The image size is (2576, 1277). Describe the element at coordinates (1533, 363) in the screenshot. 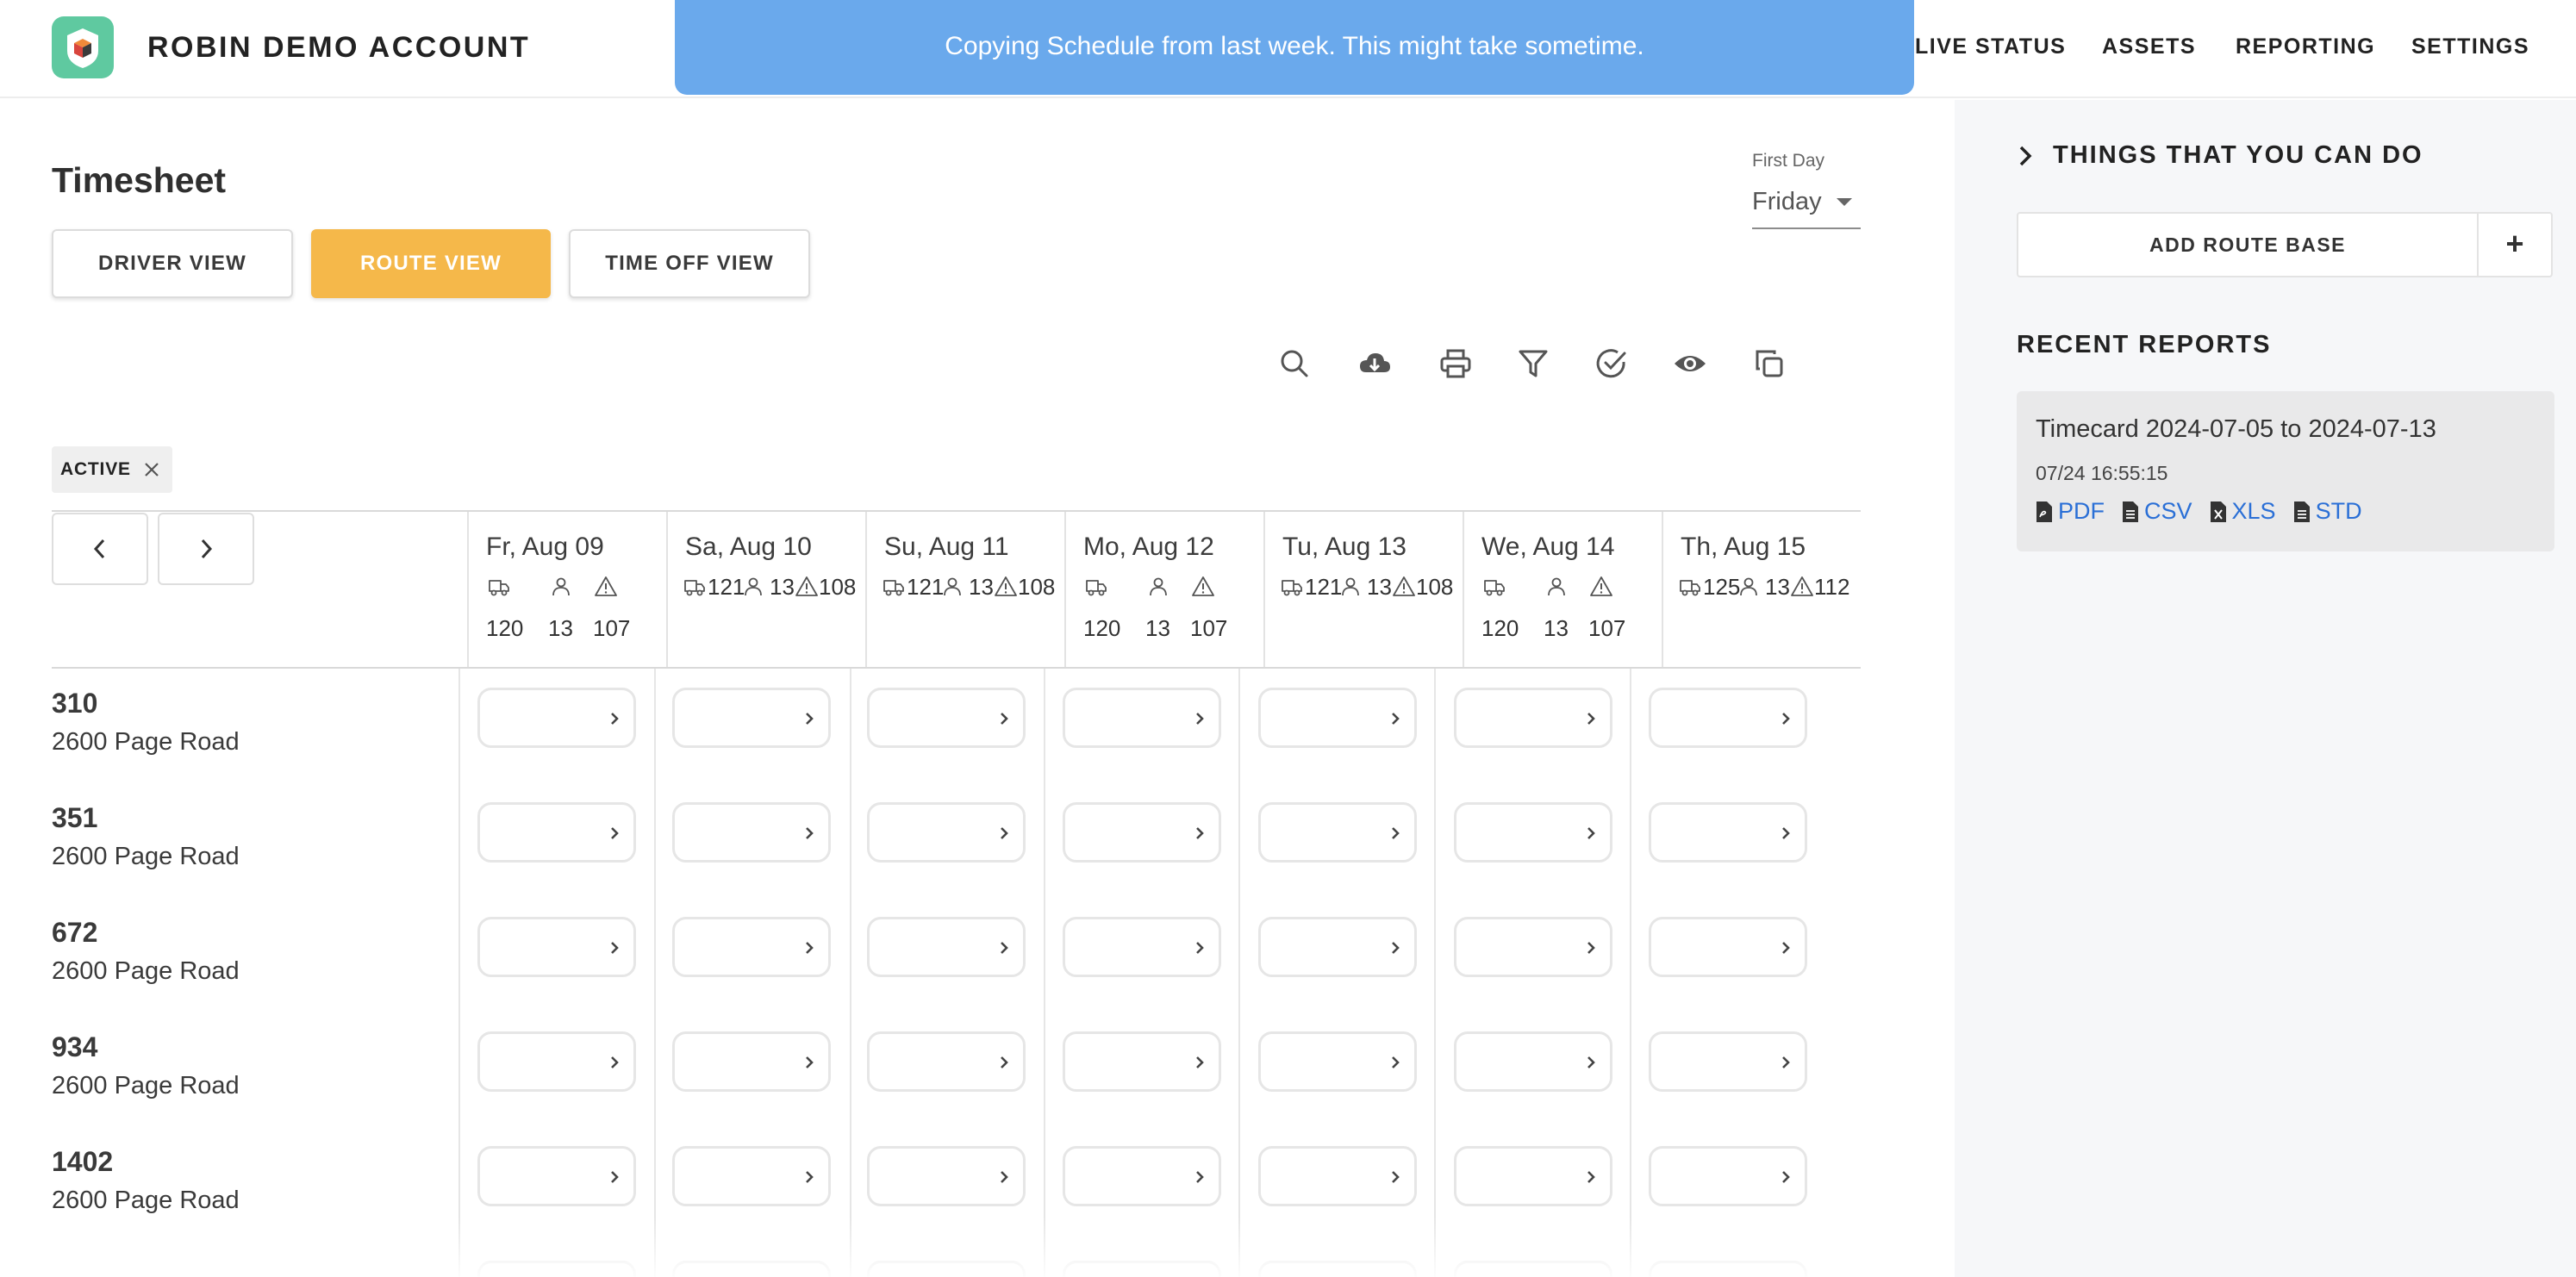

I see `filter-icon` at that location.